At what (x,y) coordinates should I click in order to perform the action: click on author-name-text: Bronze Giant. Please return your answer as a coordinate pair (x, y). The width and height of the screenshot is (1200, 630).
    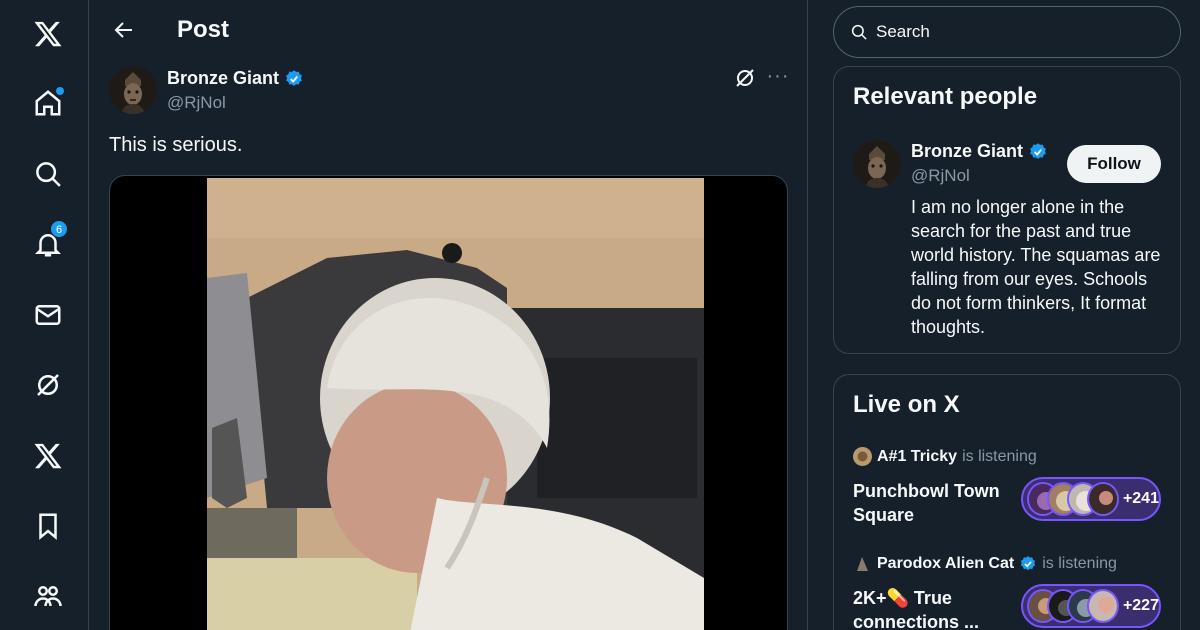
    Looking at the image, I should click on (223, 78).